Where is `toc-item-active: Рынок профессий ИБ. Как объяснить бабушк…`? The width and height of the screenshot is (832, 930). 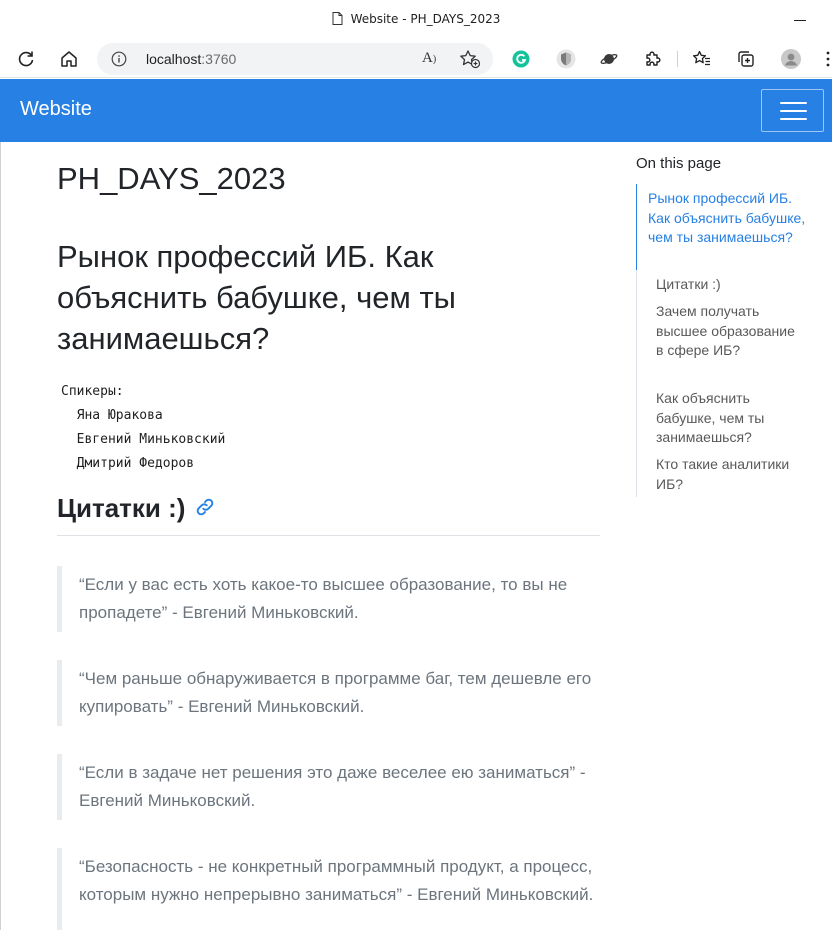 toc-item-active: Рынок профессий ИБ. Как объяснить бабушк… is located at coordinates (728, 218).